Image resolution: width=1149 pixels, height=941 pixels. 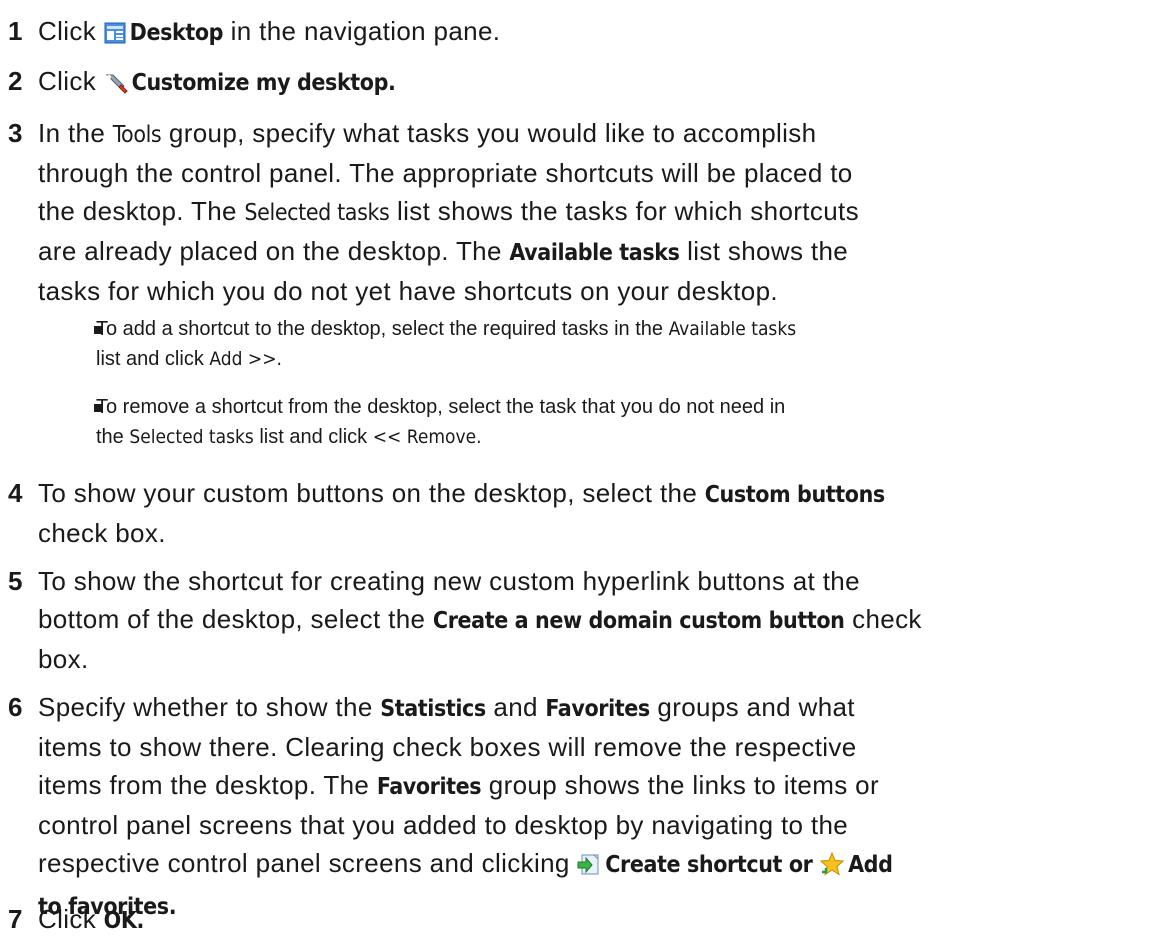 What do you see at coordinates (115, 35) in the screenshot?
I see `desktop-icon` at bounding box center [115, 35].